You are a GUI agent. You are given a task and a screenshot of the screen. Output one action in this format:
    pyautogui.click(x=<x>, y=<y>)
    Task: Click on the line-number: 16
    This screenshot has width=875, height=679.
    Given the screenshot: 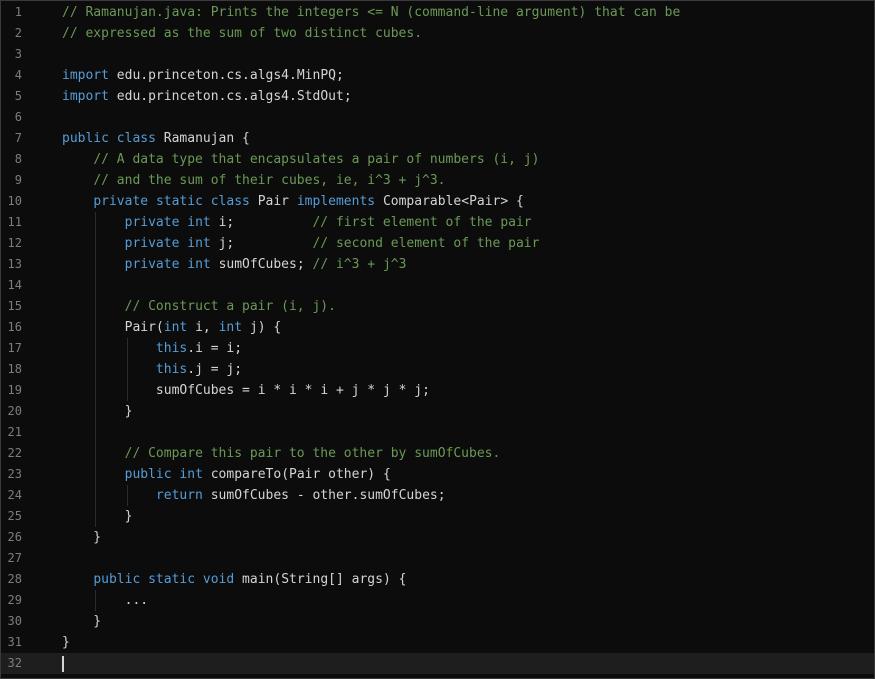 What is the action you would take?
    pyautogui.click(x=14, y=327)
    